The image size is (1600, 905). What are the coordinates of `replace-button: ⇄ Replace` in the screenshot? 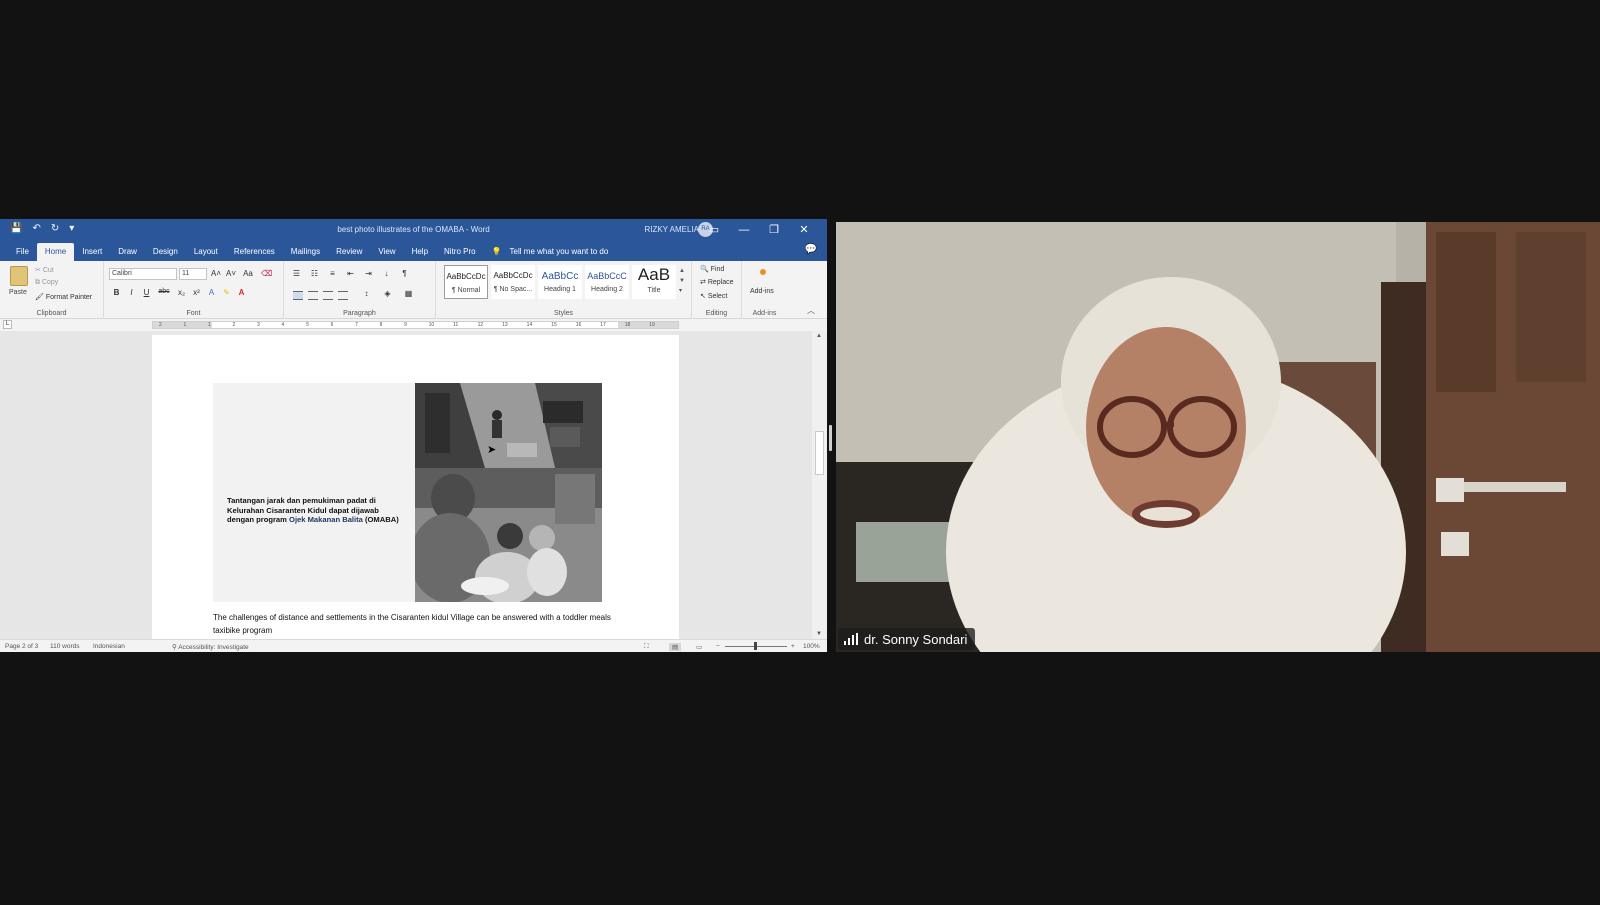 It's located at (717, 282).